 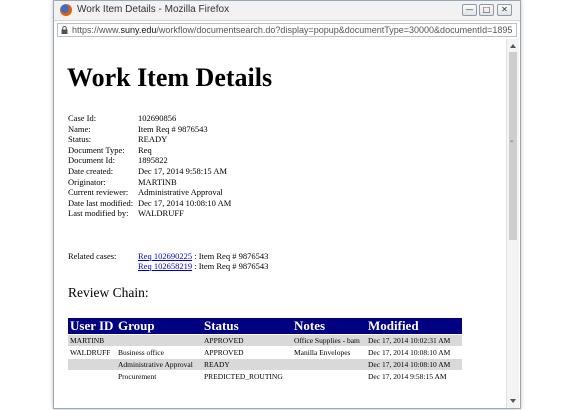 I want to click on column-header: Notes, so click(x=329, y=326).